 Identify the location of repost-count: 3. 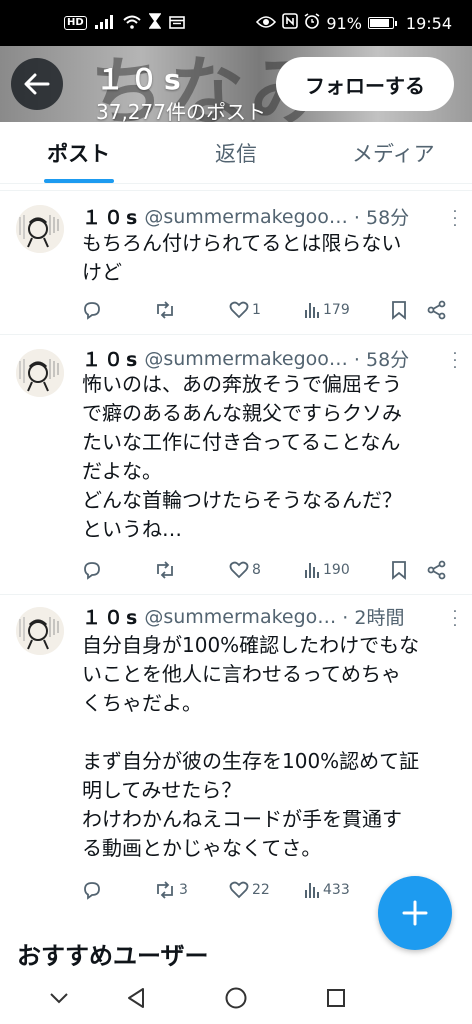
(183, 890).